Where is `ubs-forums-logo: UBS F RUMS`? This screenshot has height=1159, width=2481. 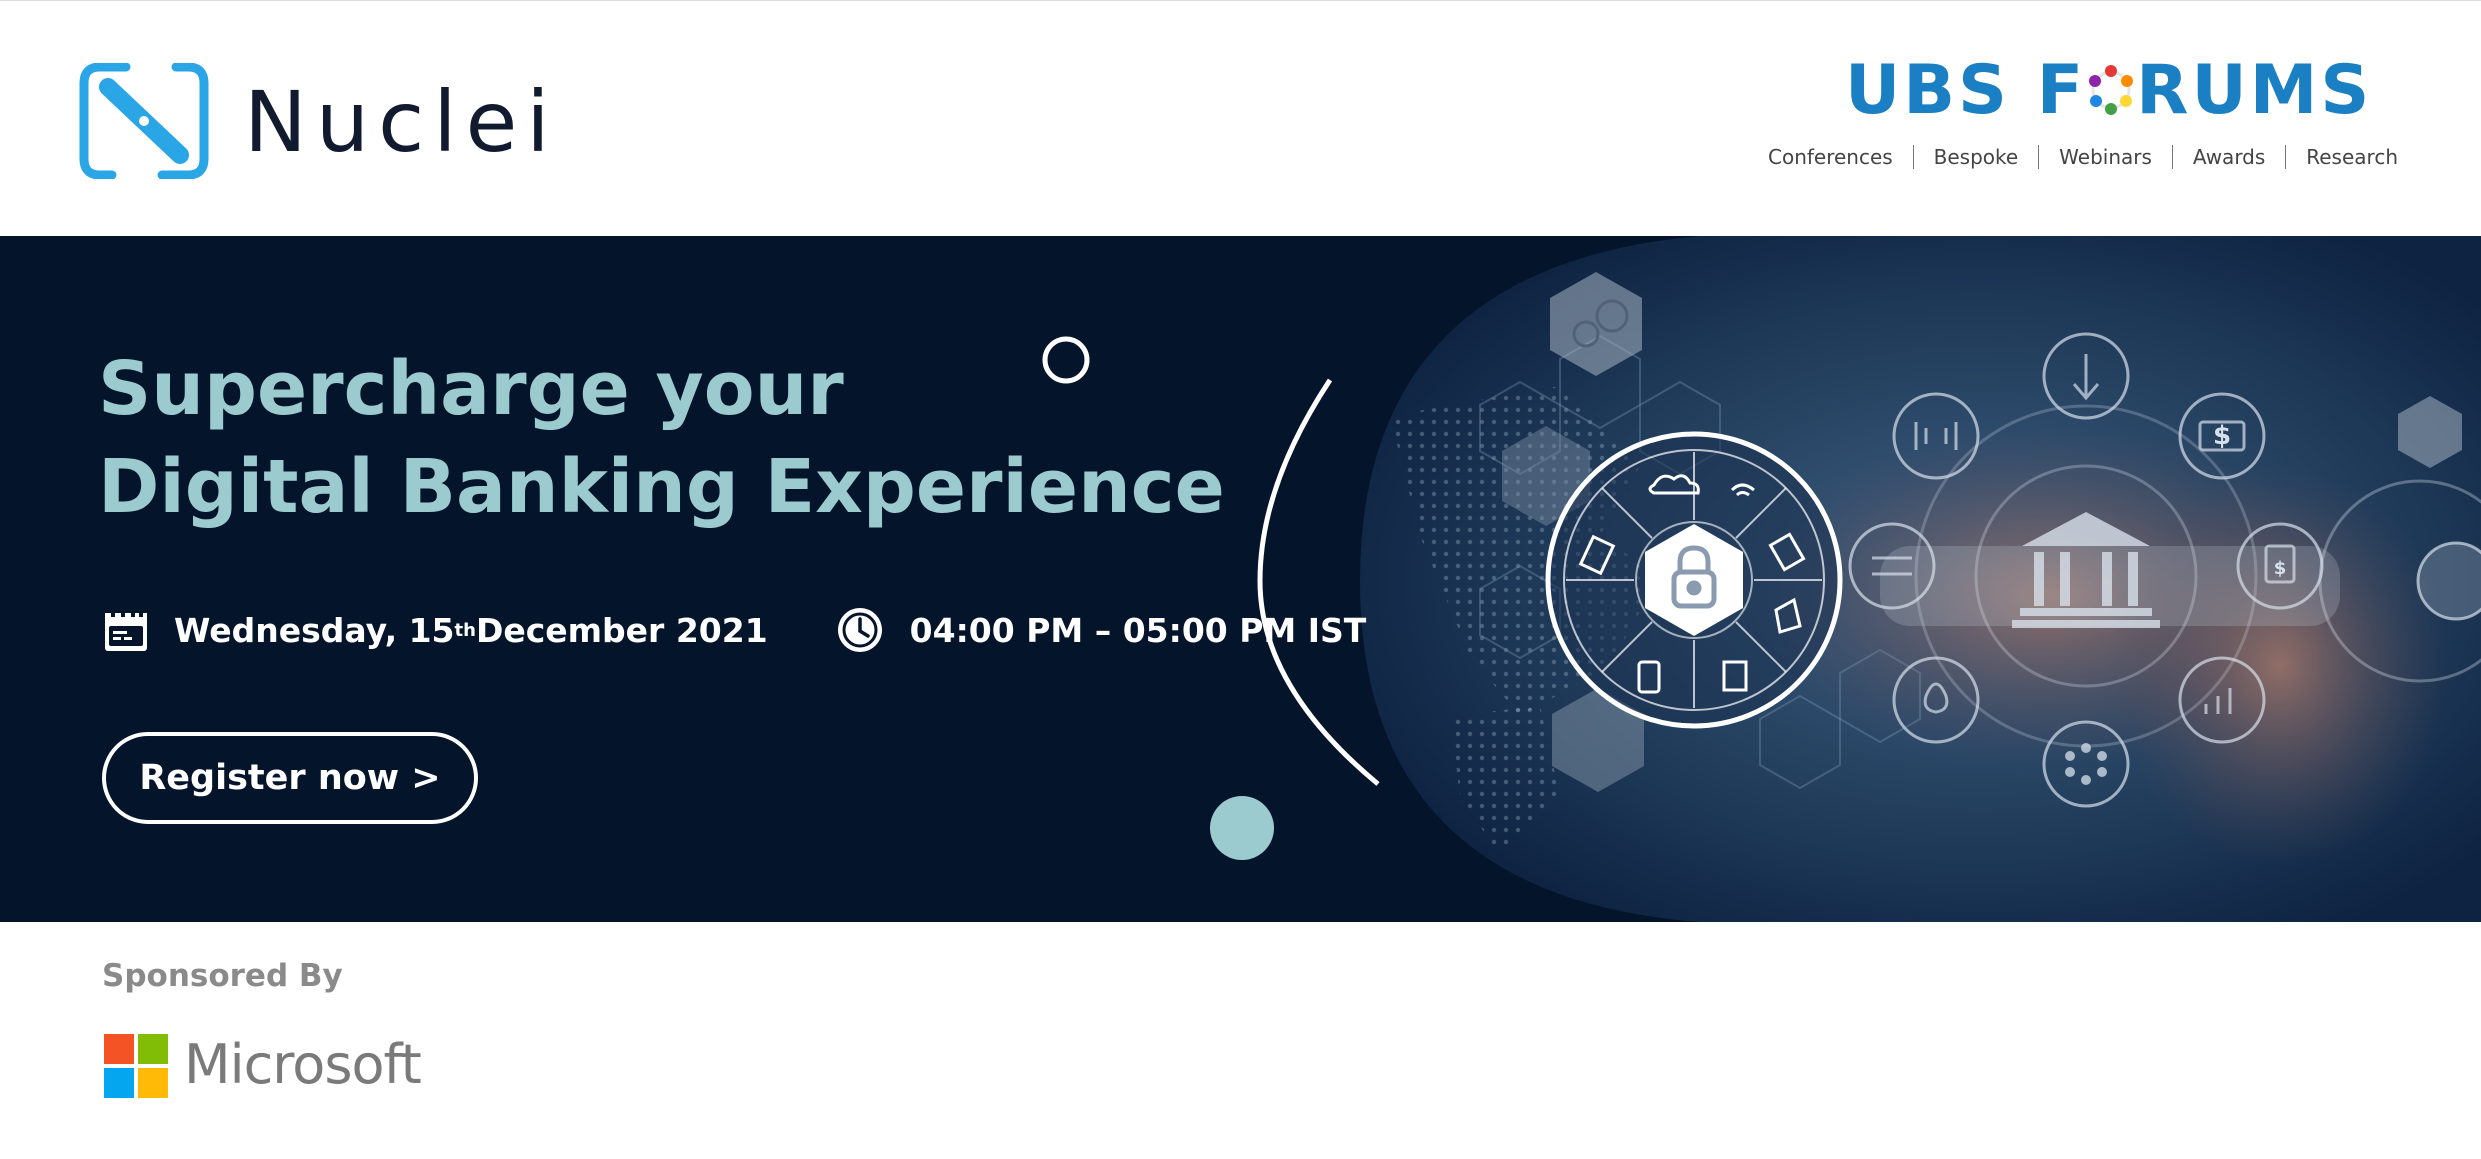
ubs-forums-logo: UBS F RUMS is located at coordinates (2108, 91).